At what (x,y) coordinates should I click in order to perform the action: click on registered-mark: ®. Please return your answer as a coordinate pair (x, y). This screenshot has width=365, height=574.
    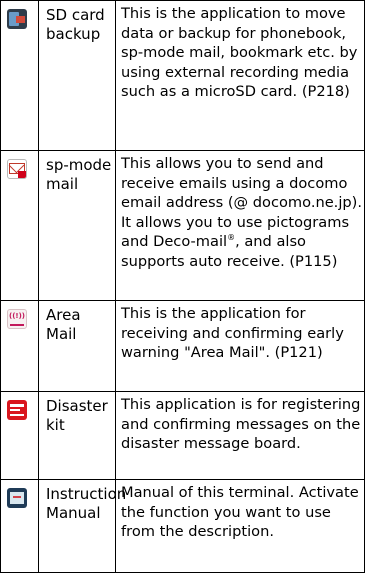
    Looking at the image, I should click on (231, 238).